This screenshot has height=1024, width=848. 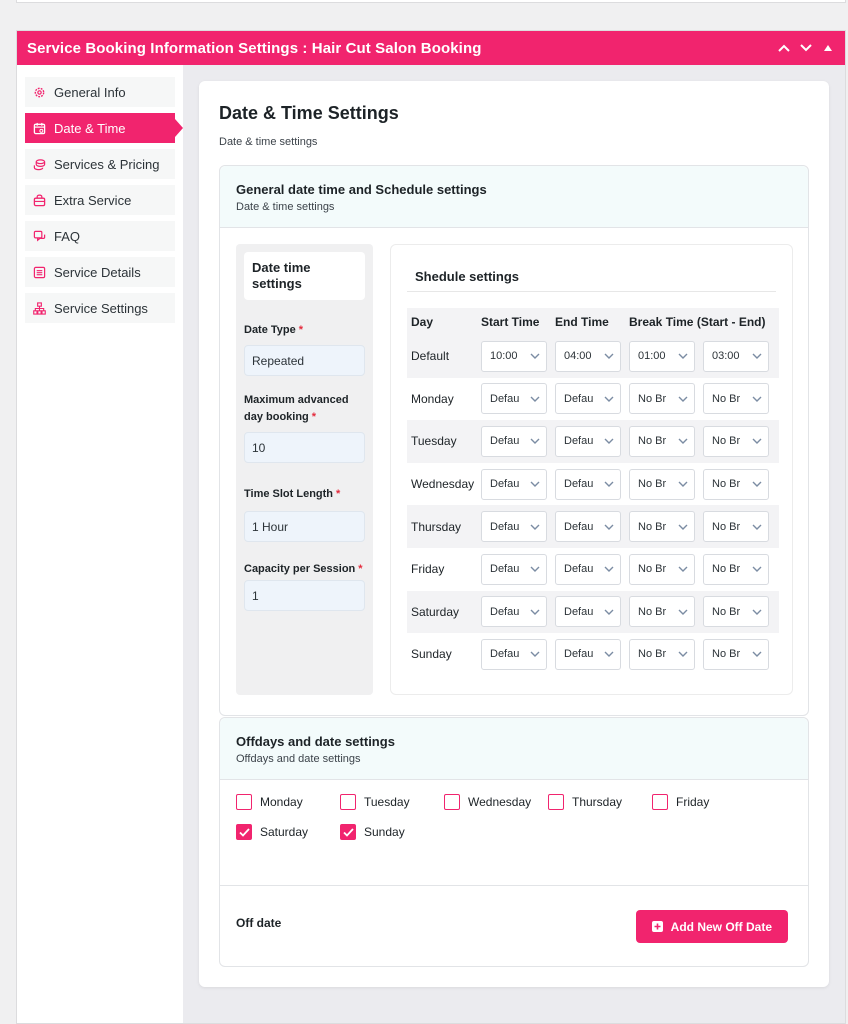 What do you see at coordinates (828, 48) in the screenshot?
I see `triangle-up-icon` at bounding box center [828, 48].